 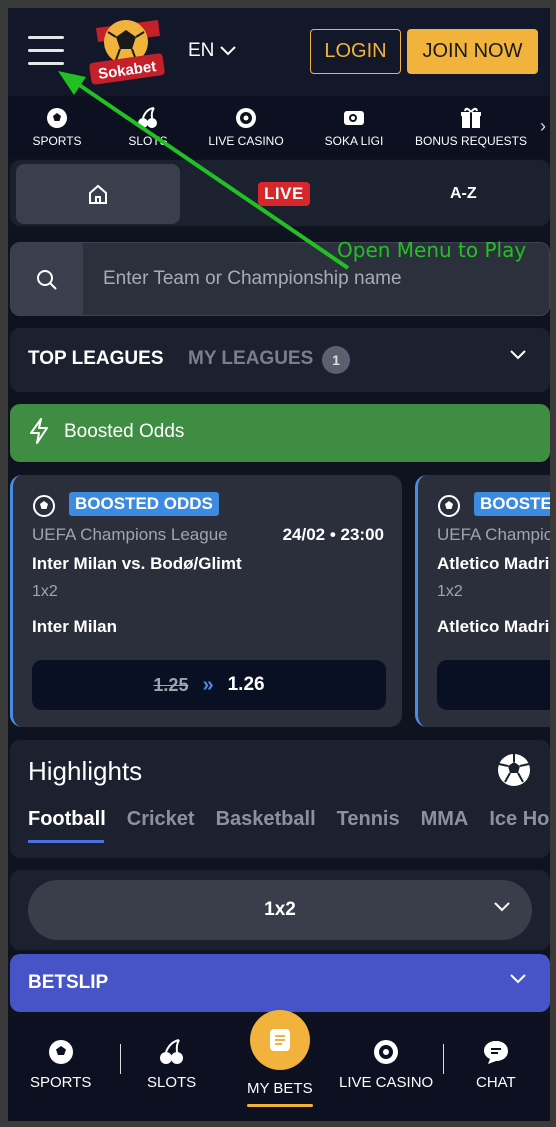 I want to click on boosted-odds-banner: Boosted Odds, so click(x=280, y=433).